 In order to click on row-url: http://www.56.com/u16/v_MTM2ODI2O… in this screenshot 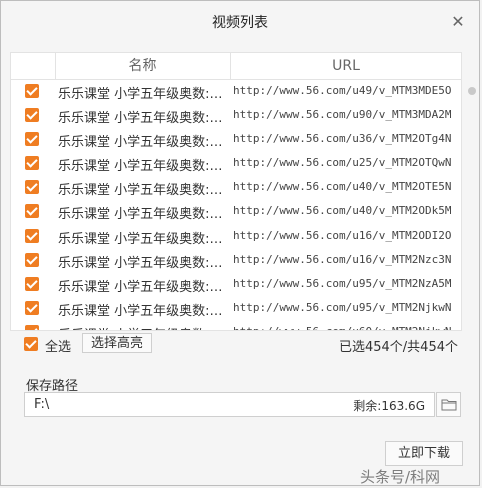, I will do `click(342, 235)`.